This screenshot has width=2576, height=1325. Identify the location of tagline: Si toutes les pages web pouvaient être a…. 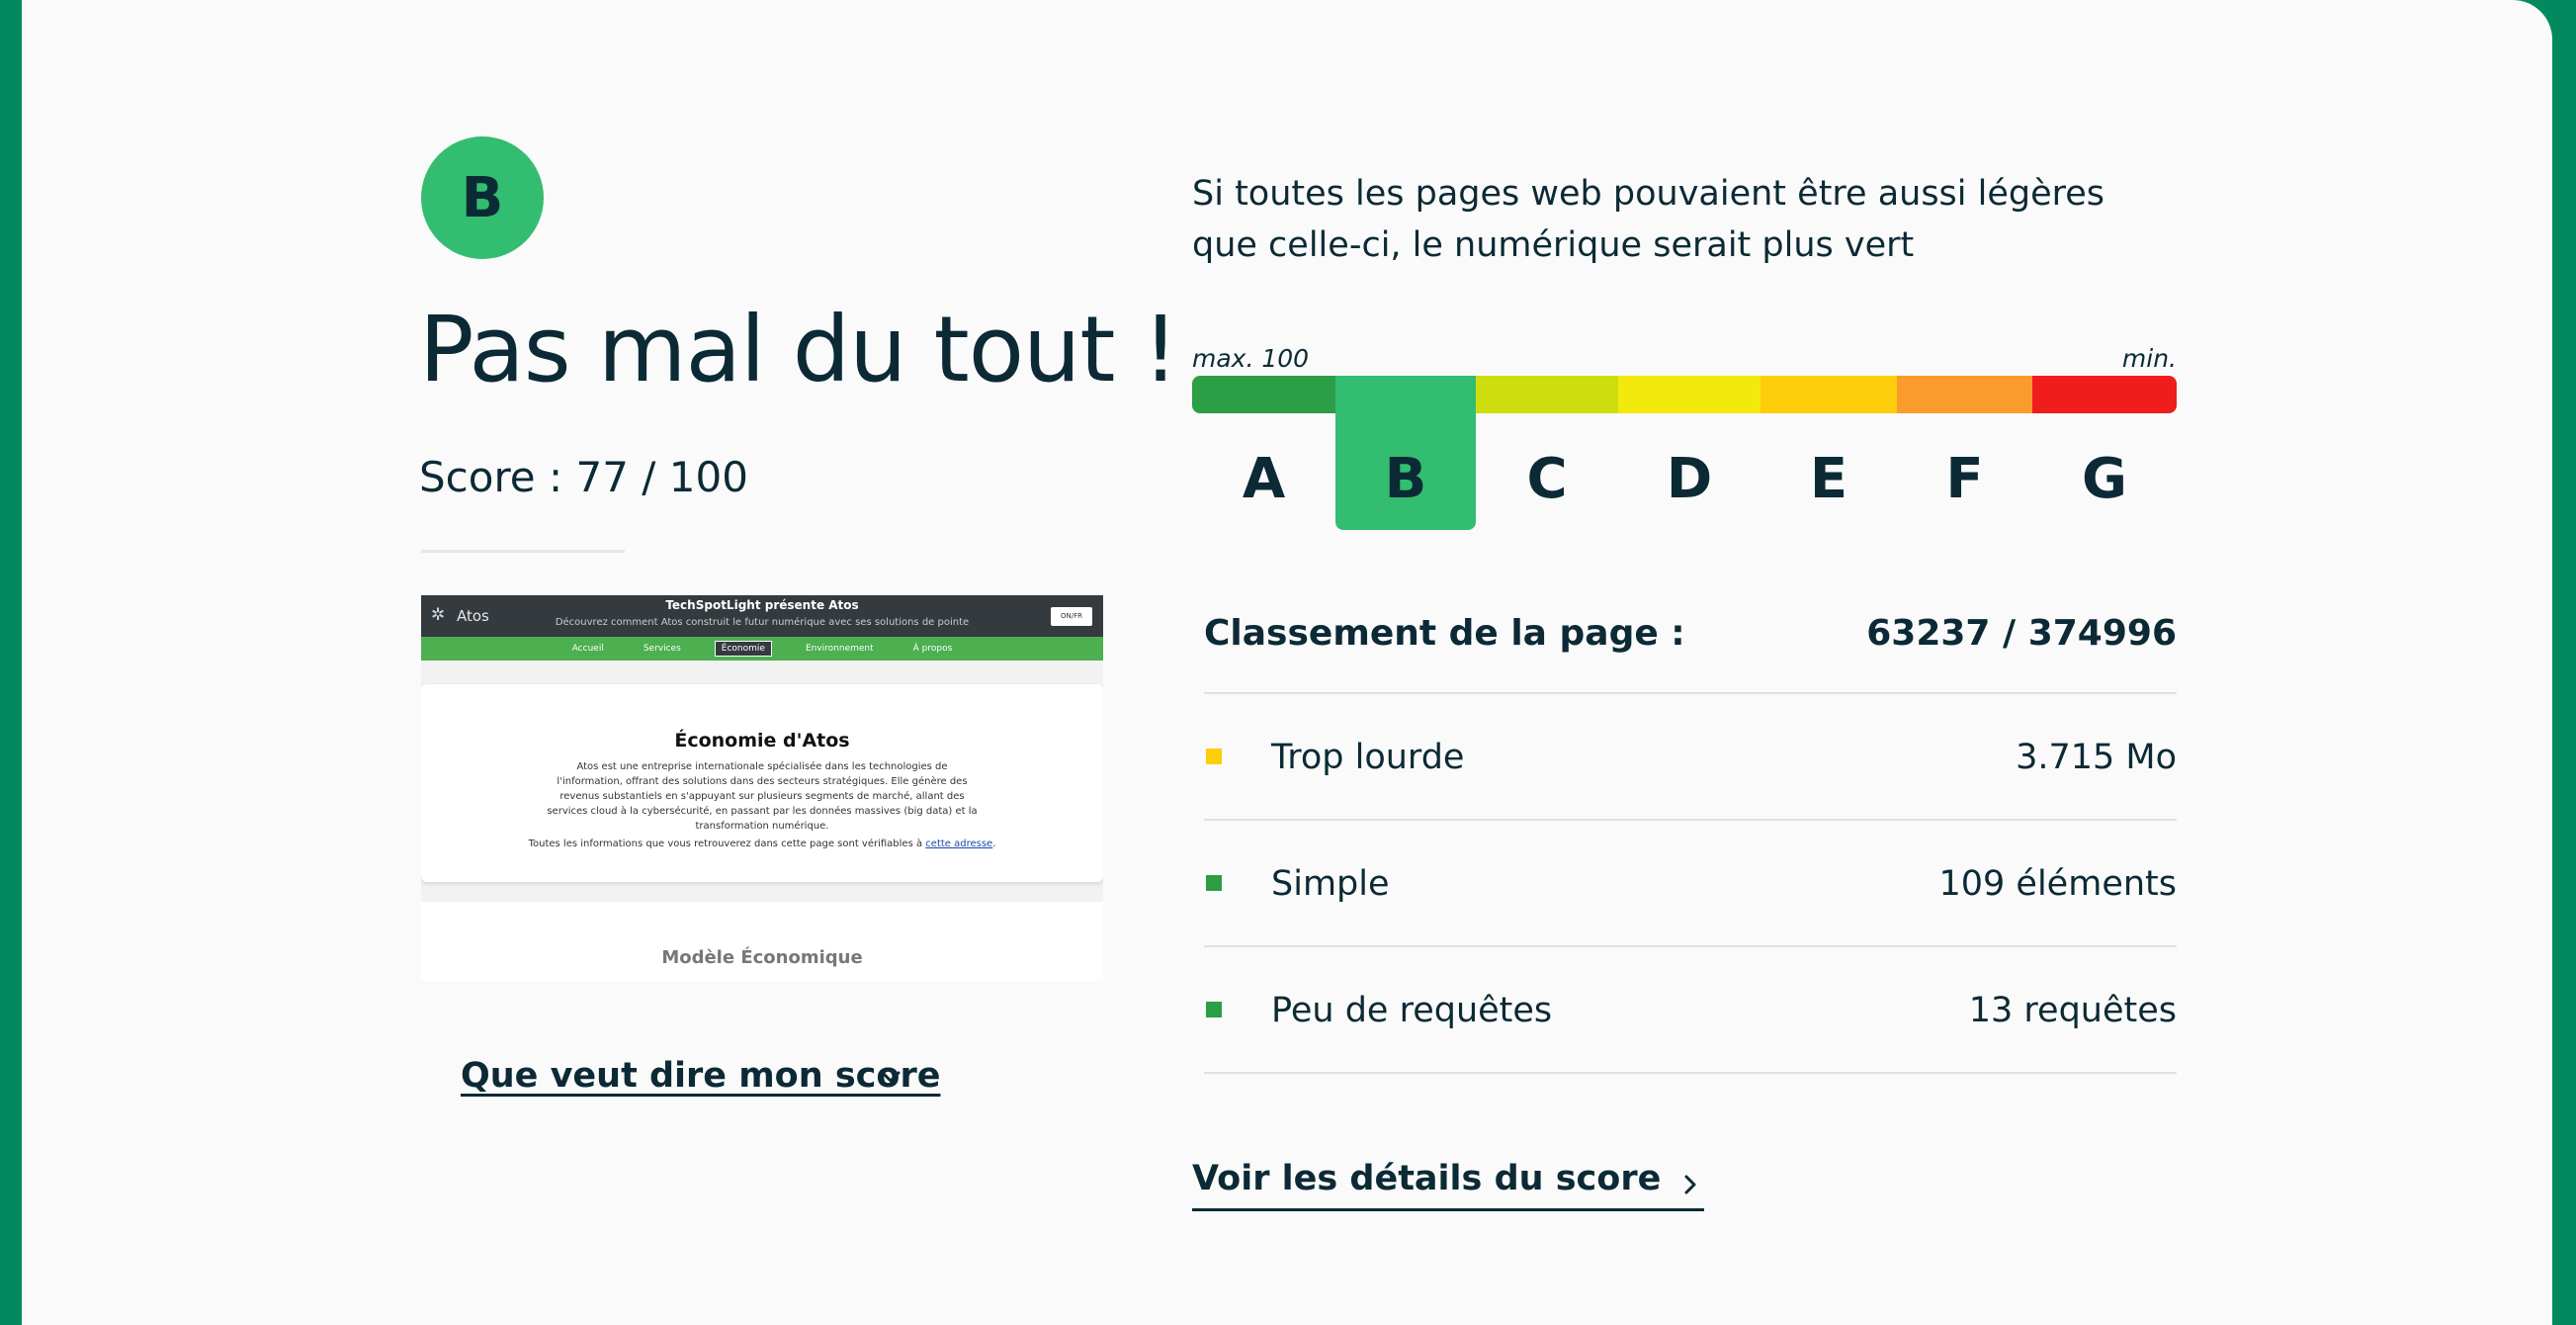
(1648, 219).